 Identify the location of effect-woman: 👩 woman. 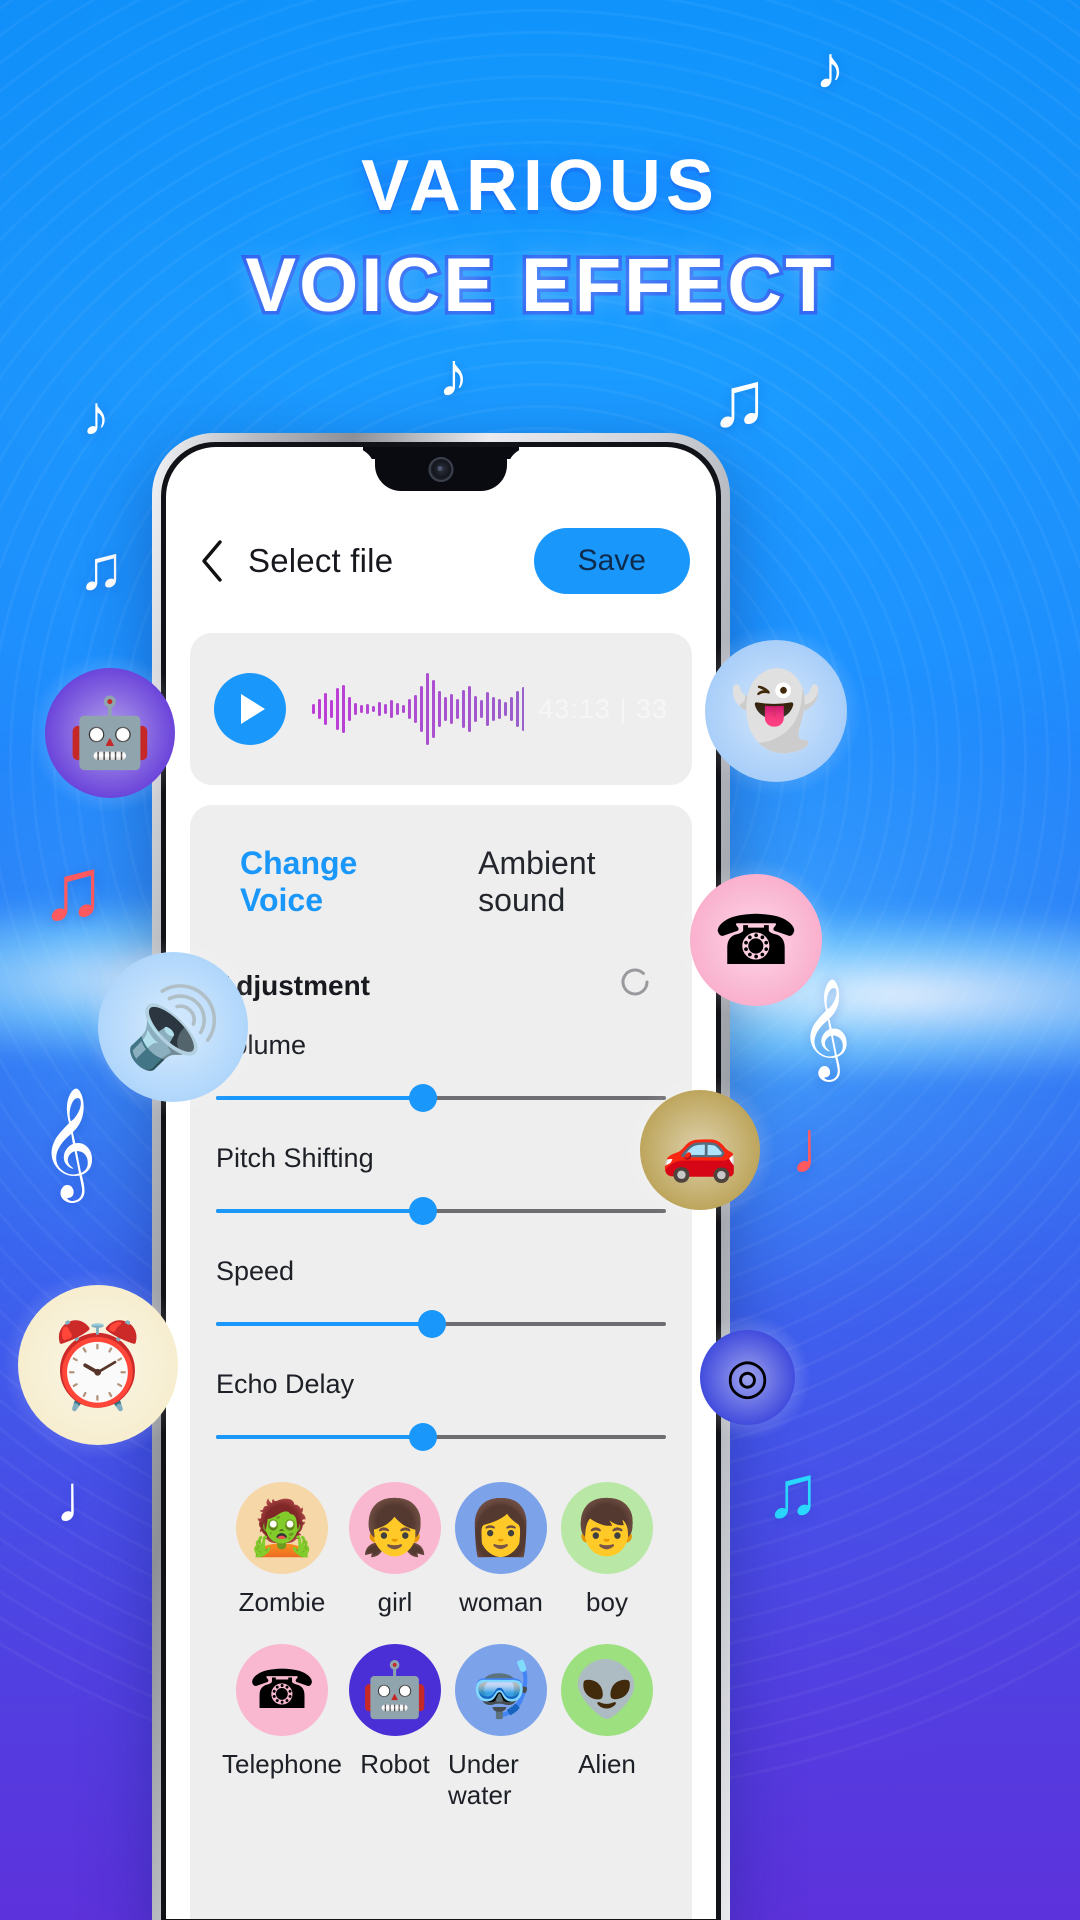
(501, 1550).